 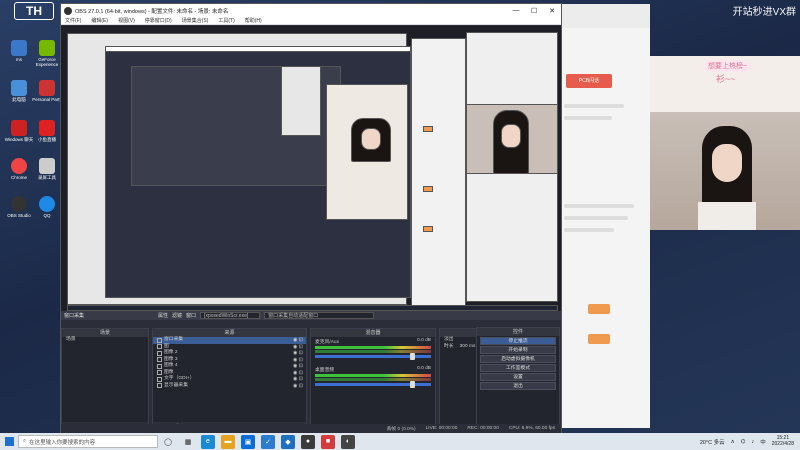 I want to click on desktop-icon-personal-party: Personal Party, so click(x=47, y=91).